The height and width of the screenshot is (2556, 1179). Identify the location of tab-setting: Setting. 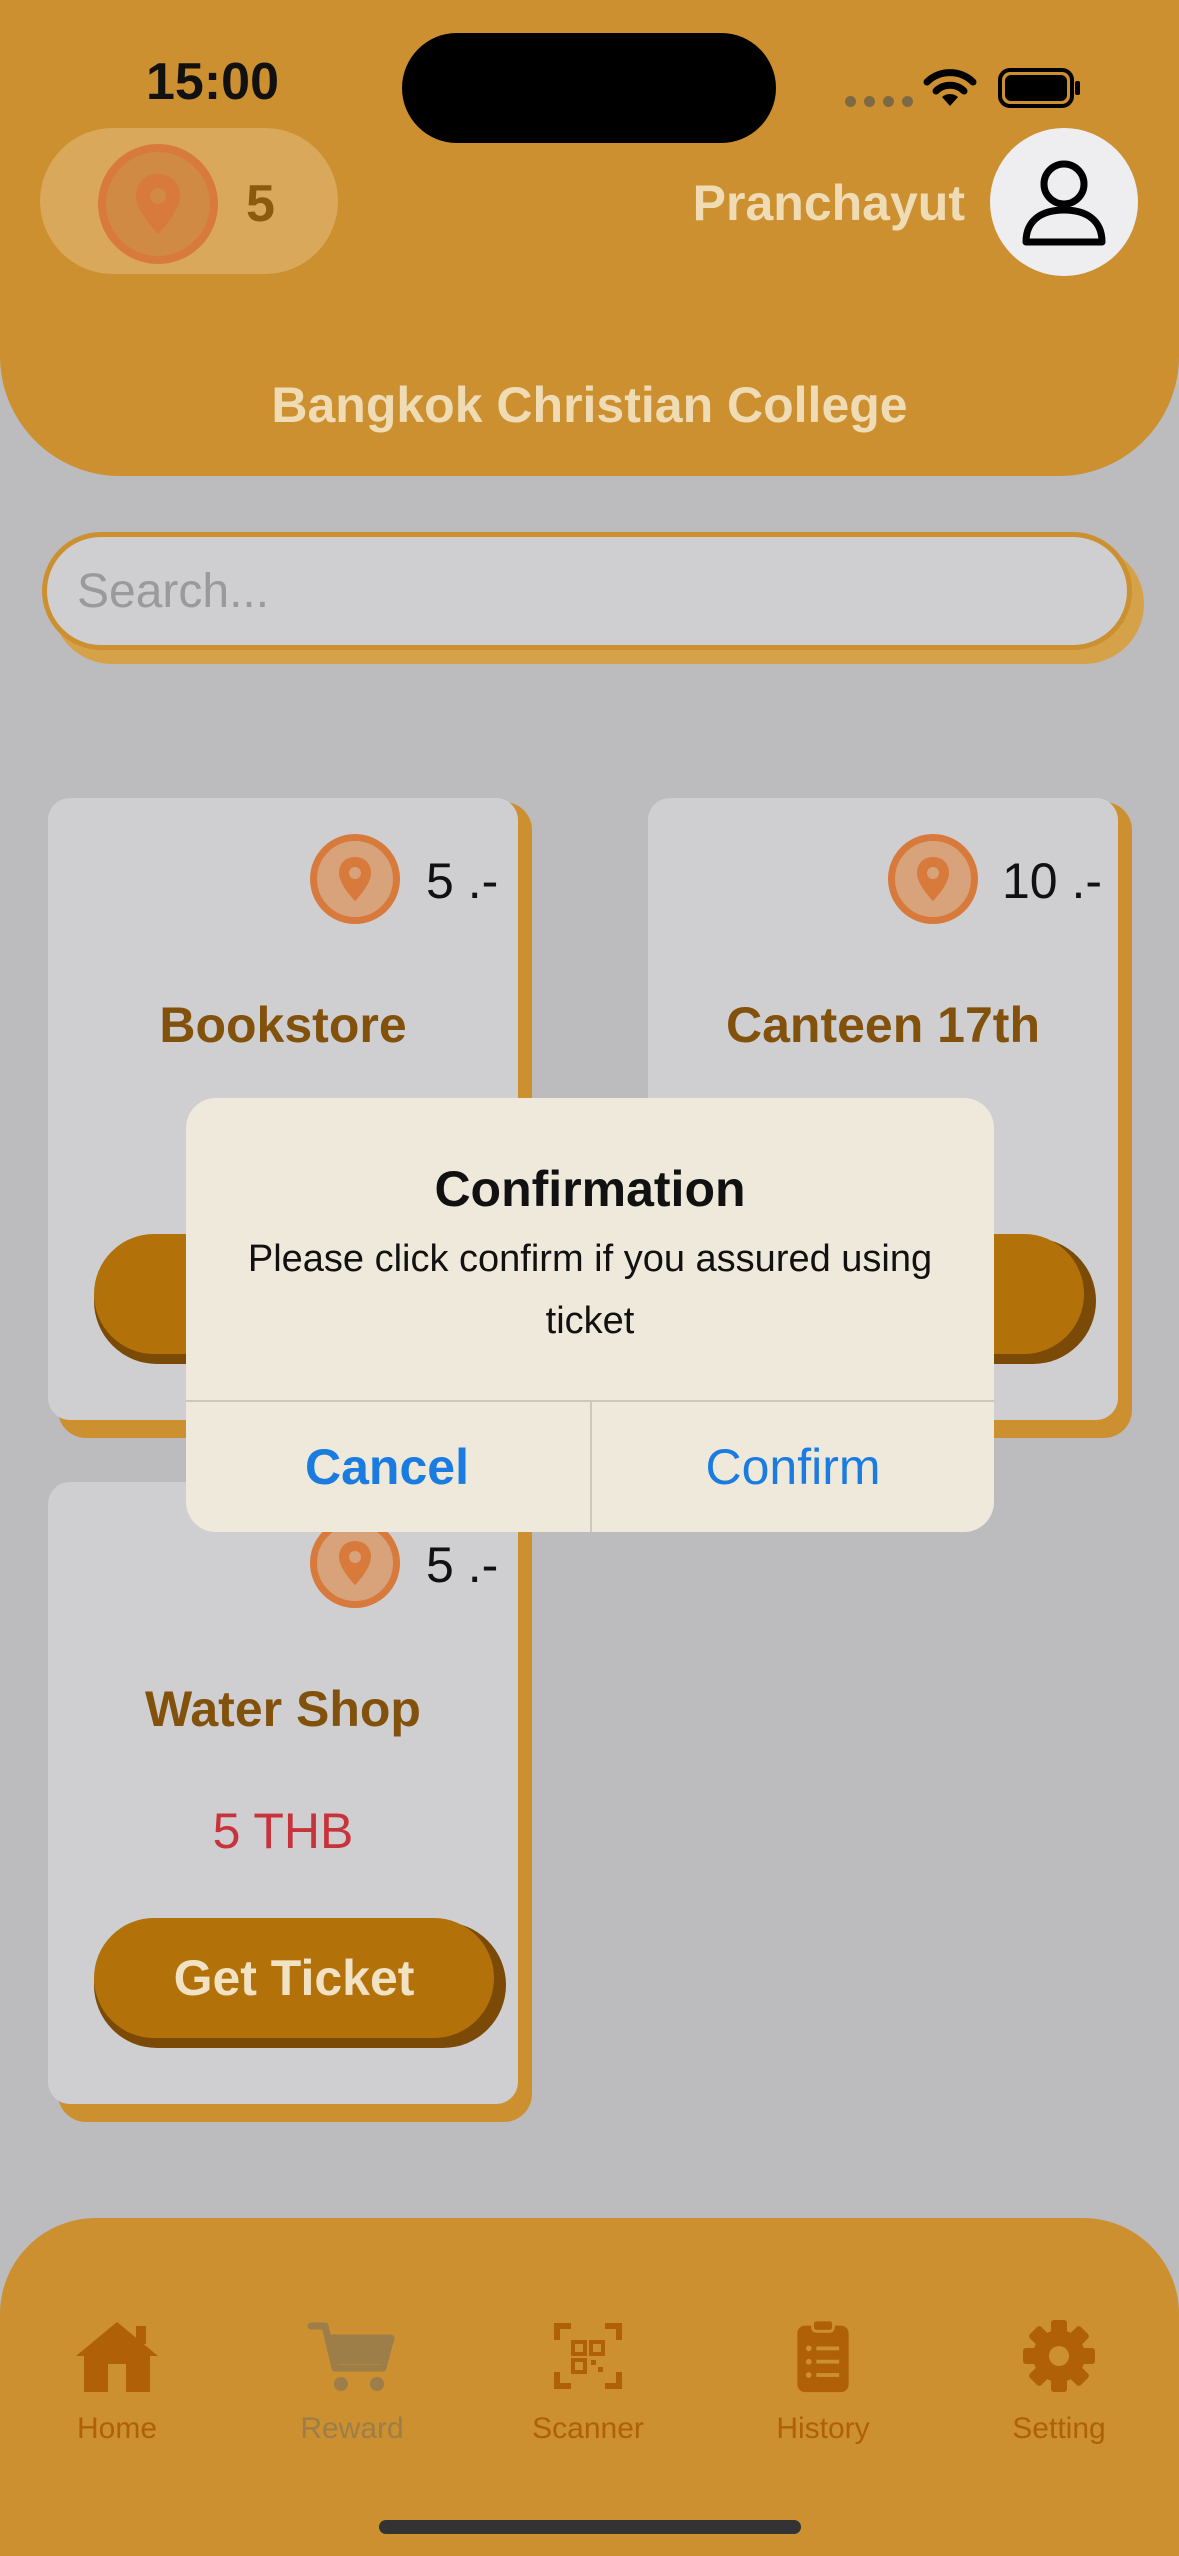
(1059, 2382).